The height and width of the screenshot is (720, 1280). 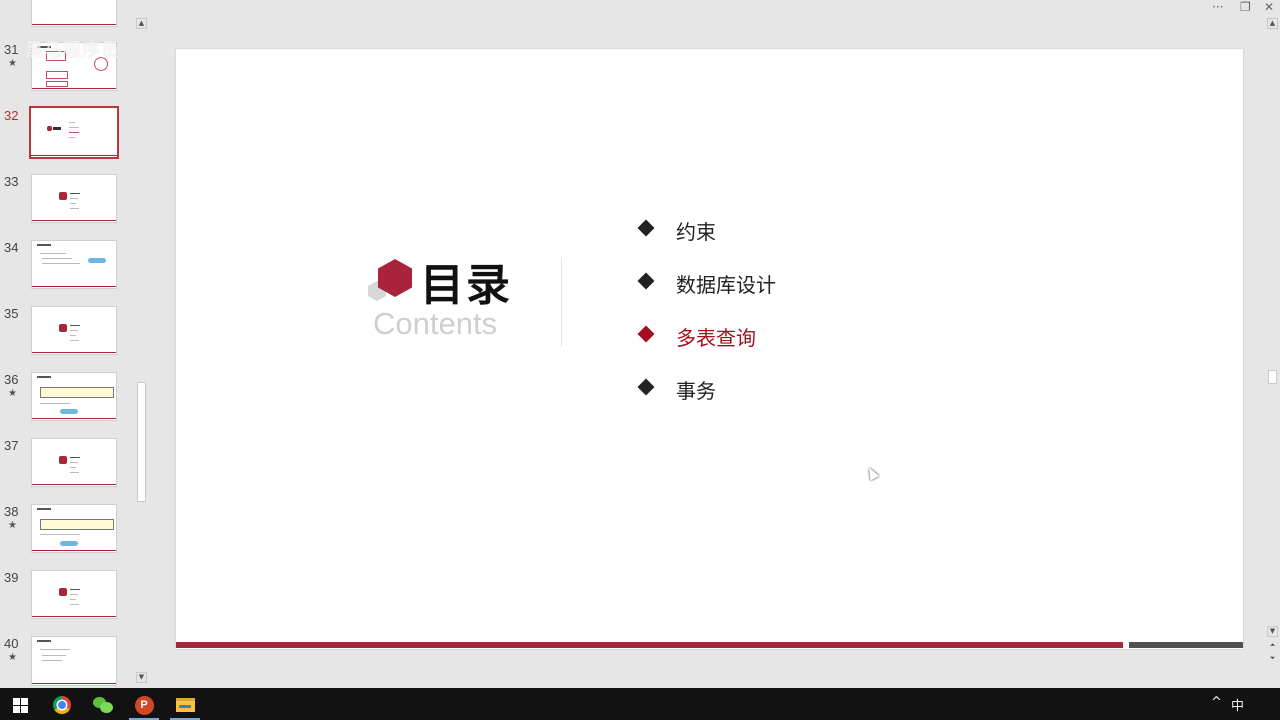 I want to click on window-controls: ··· ❐ ✕, so click(x=1235, y=9).